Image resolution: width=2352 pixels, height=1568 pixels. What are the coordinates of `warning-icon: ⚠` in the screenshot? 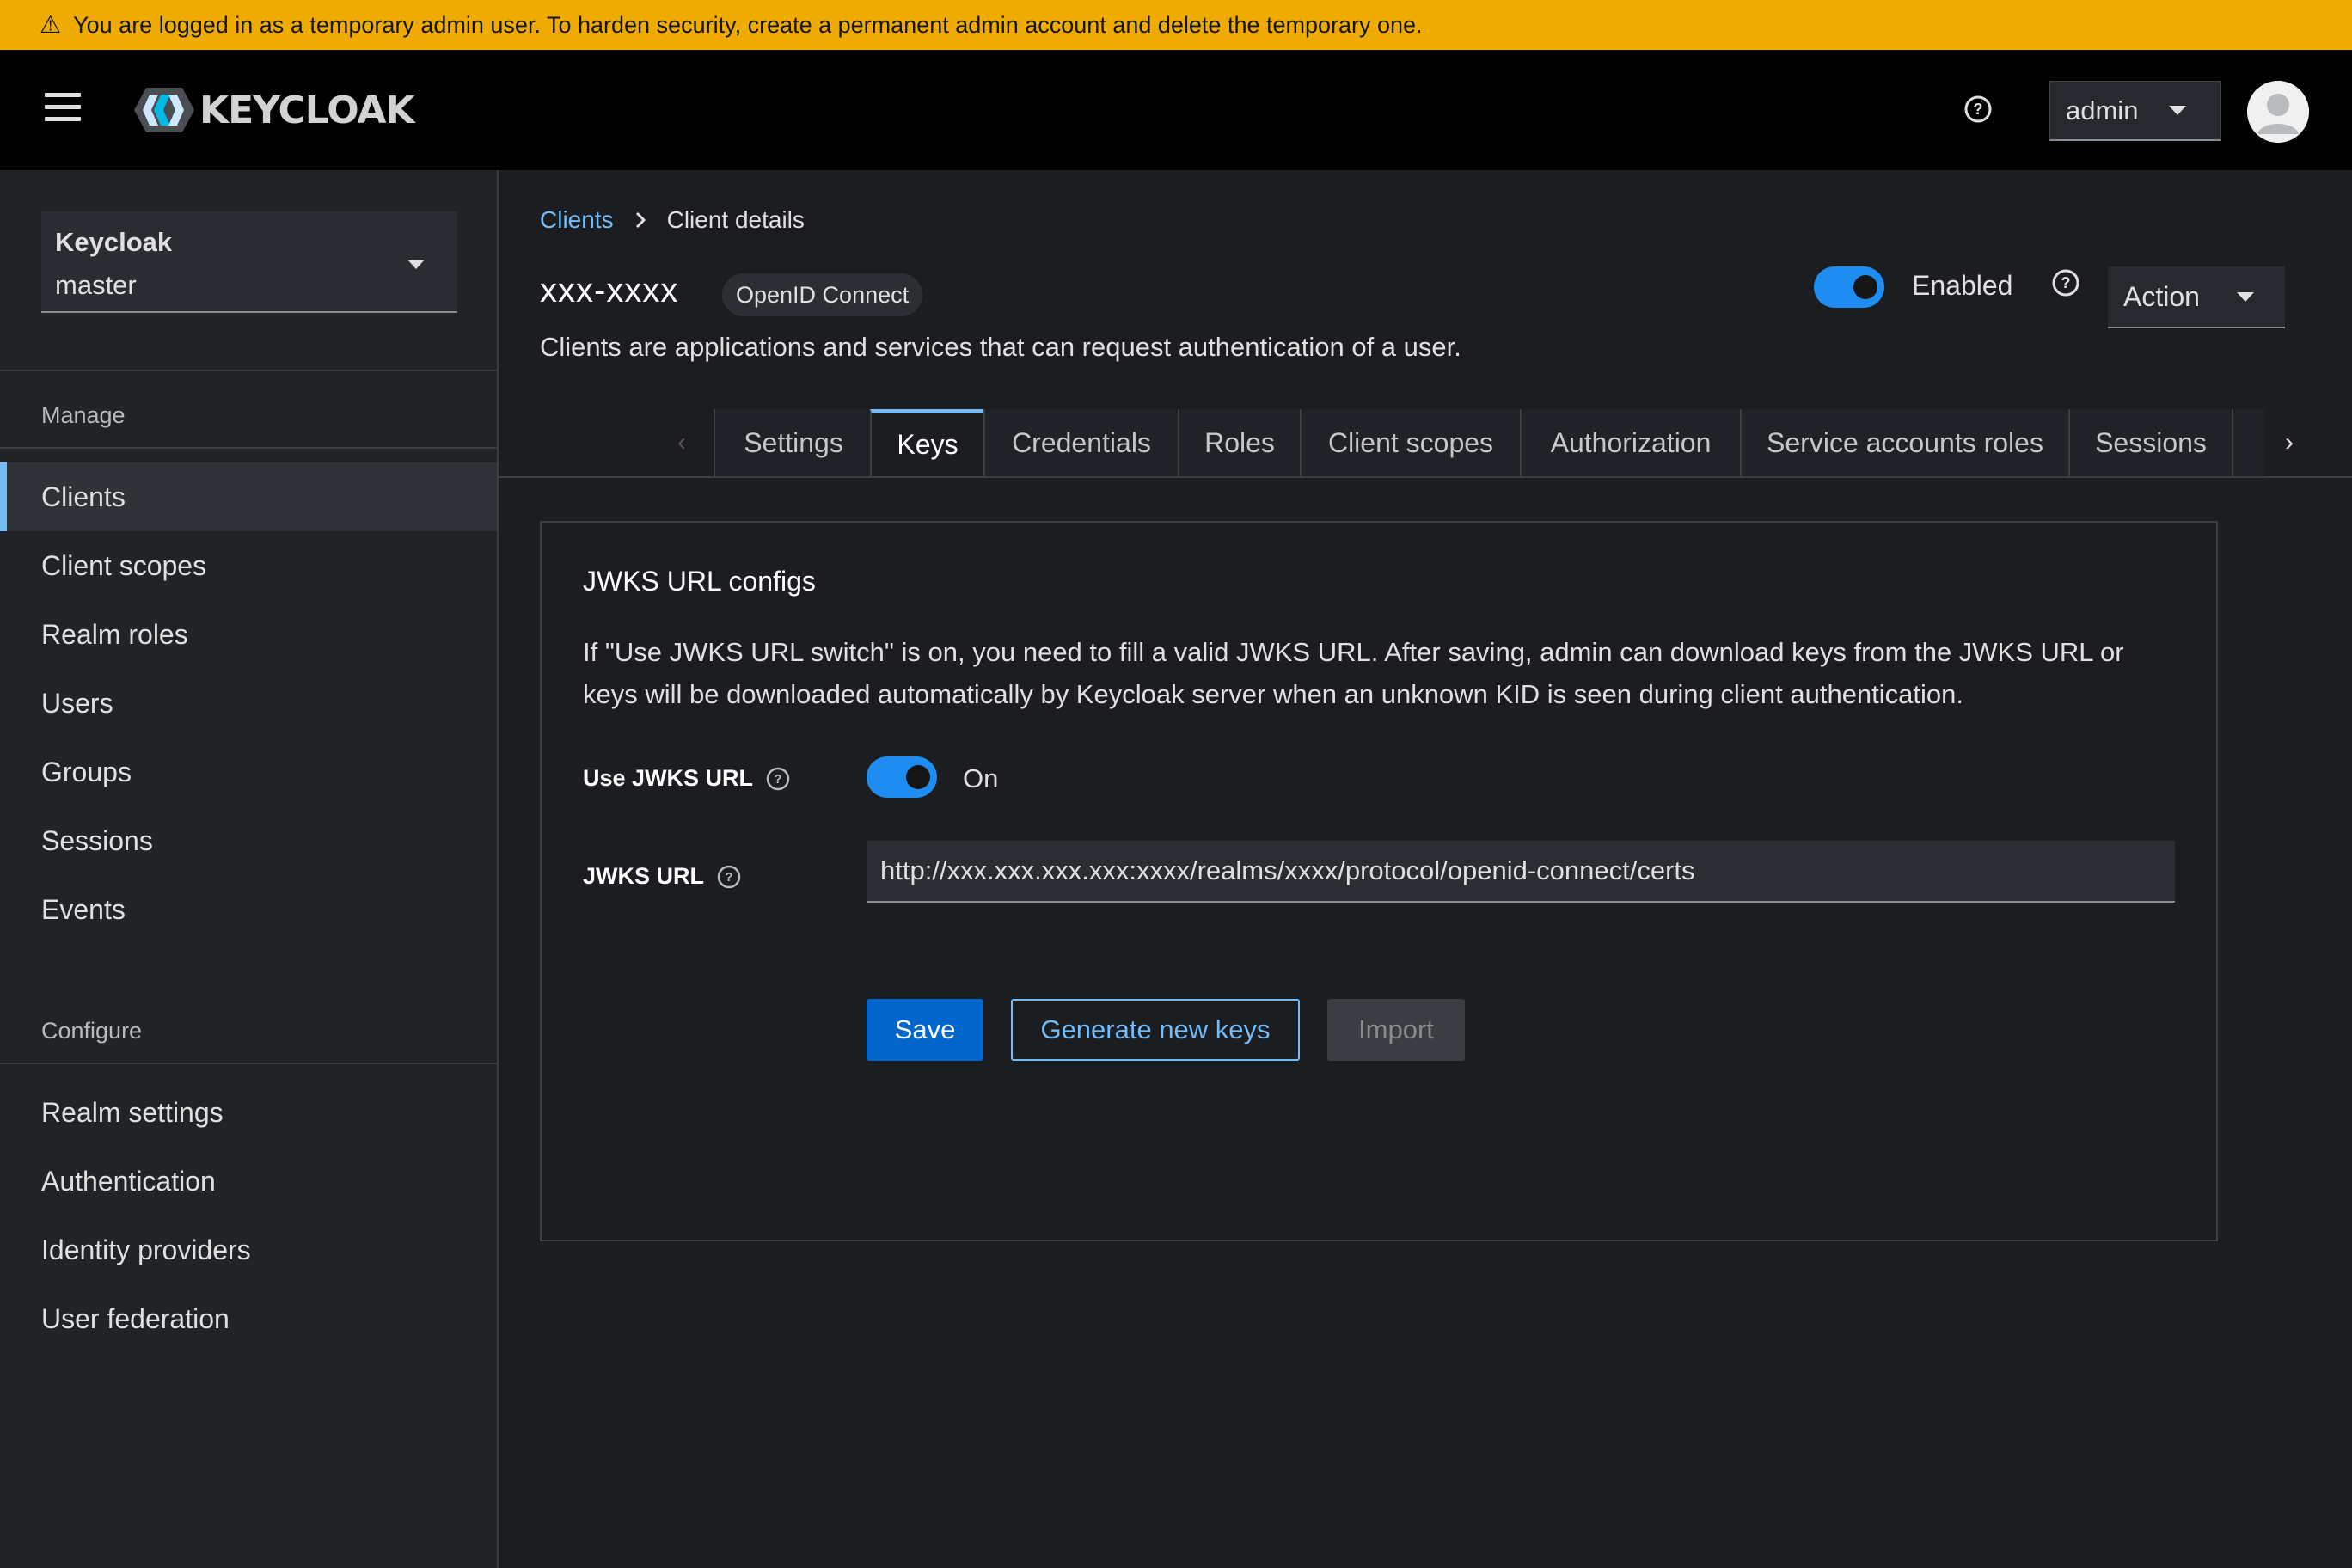 It's located at (51, 24).